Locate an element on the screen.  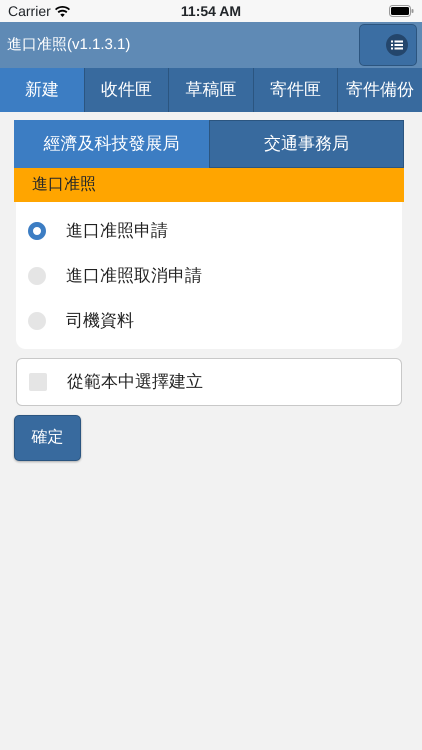
department-tab: 經濟及科技發展局 is located at coordinates (111, 144).